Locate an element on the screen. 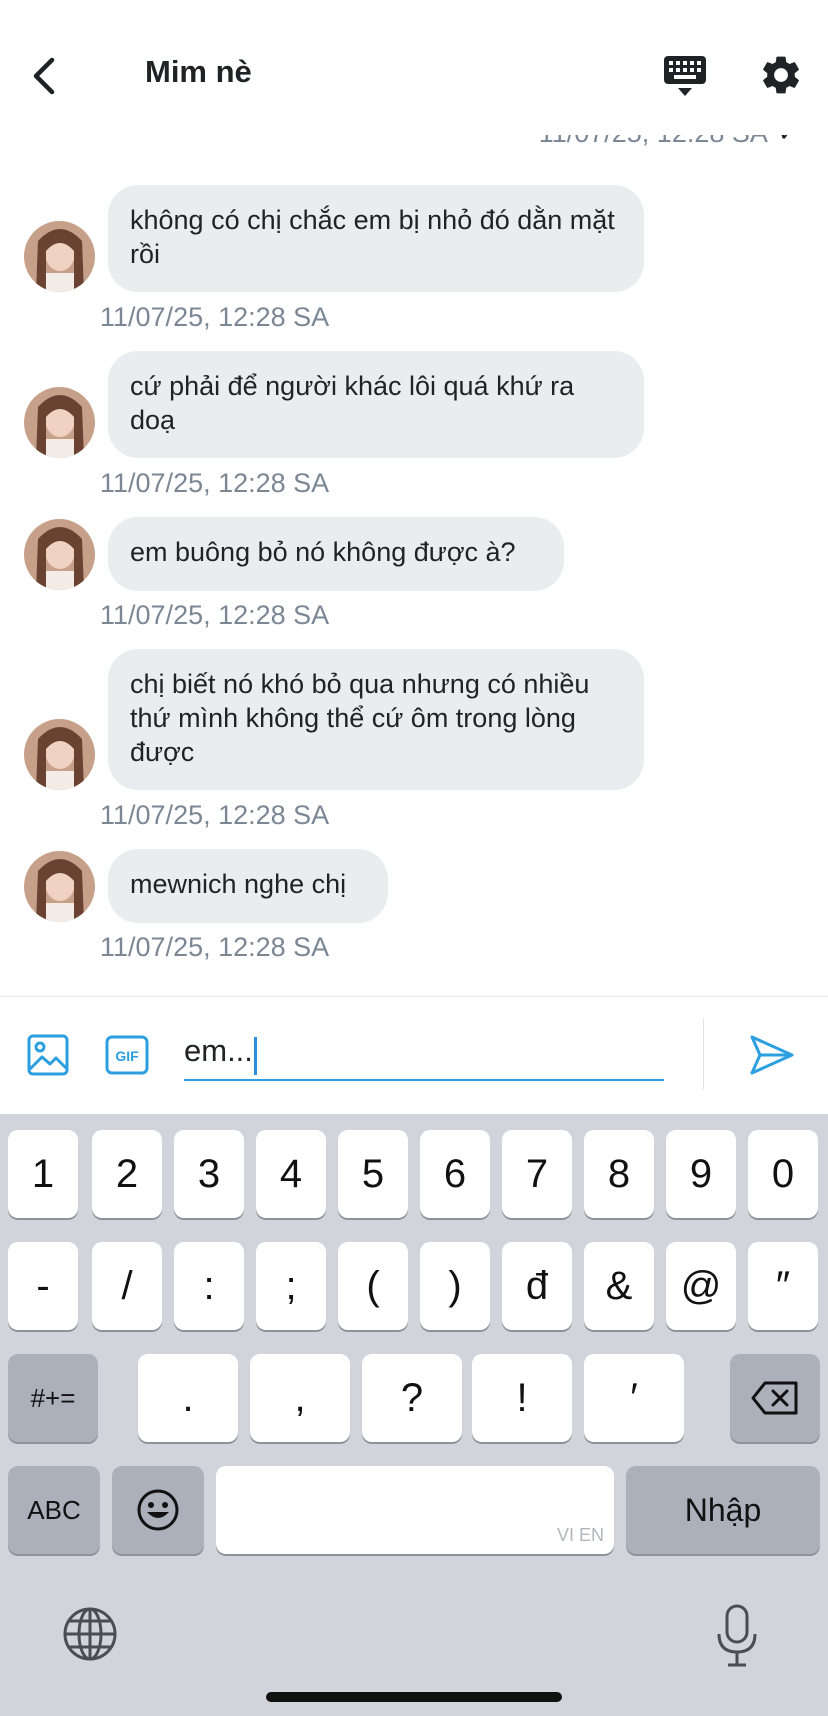 This screenshot has width=828, height=1716. emoji-icon is located at coordinates (158, 1510).